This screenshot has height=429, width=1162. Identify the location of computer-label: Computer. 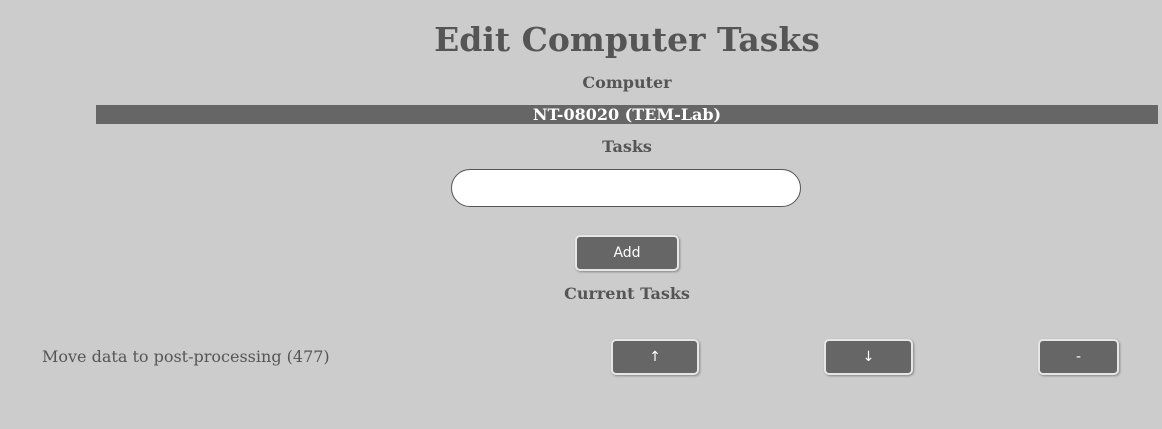
(627, 82).